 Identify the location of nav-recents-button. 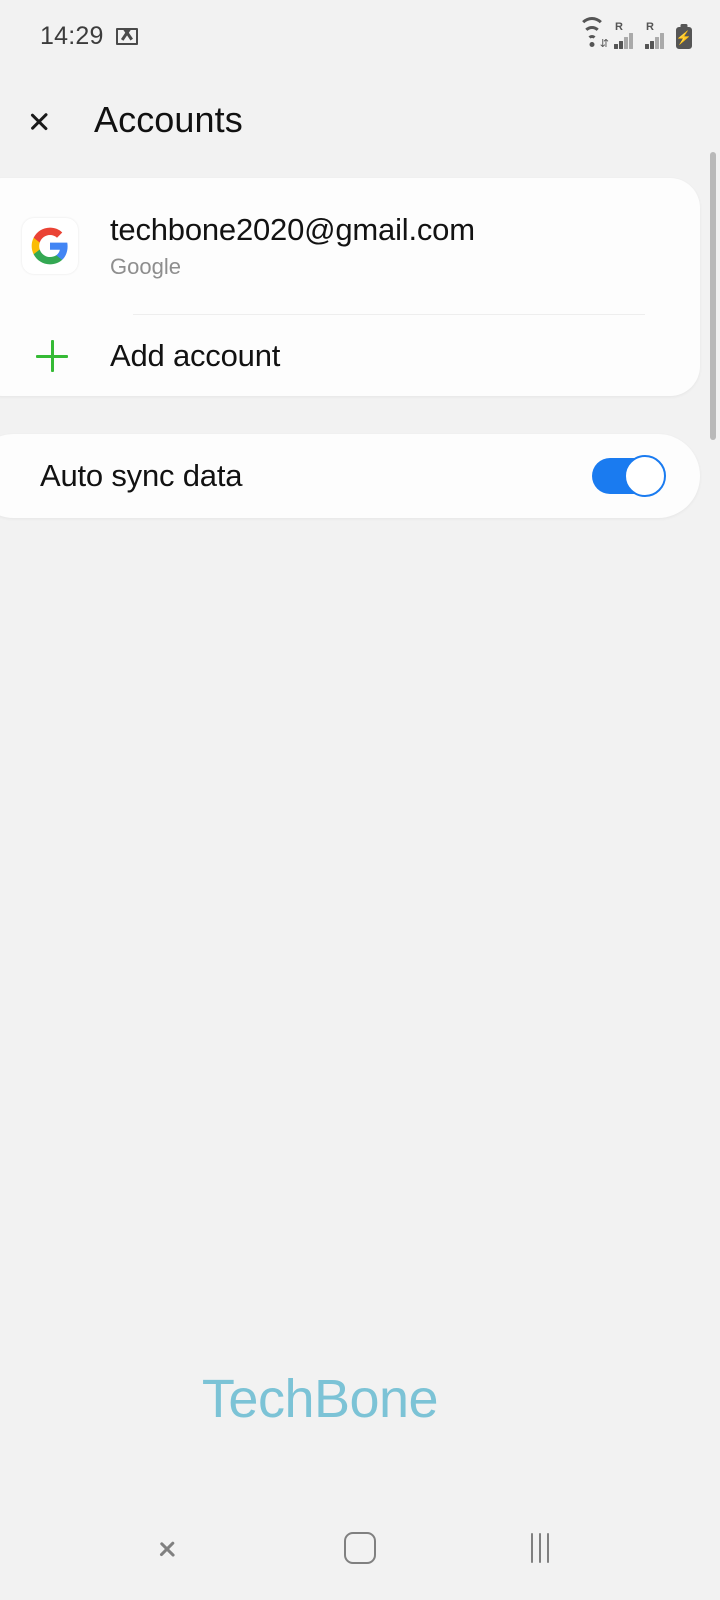
(540, 1548).